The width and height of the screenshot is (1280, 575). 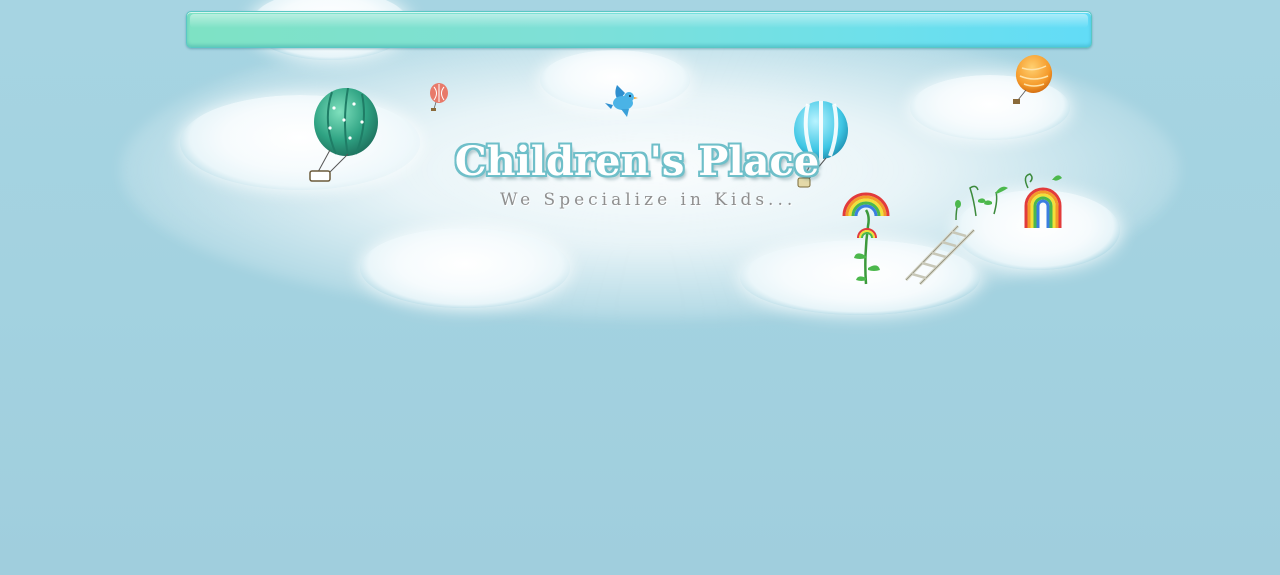 What do you see at coordinates (637, 161) in the screenshot?
I see `site-title: Children's Place` at bounding box center [637, 161].